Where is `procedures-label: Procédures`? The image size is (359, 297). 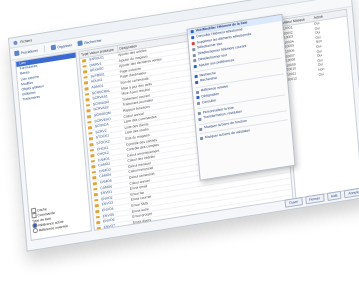 procedures-label: Procédures is located at coordinates (29, 51).